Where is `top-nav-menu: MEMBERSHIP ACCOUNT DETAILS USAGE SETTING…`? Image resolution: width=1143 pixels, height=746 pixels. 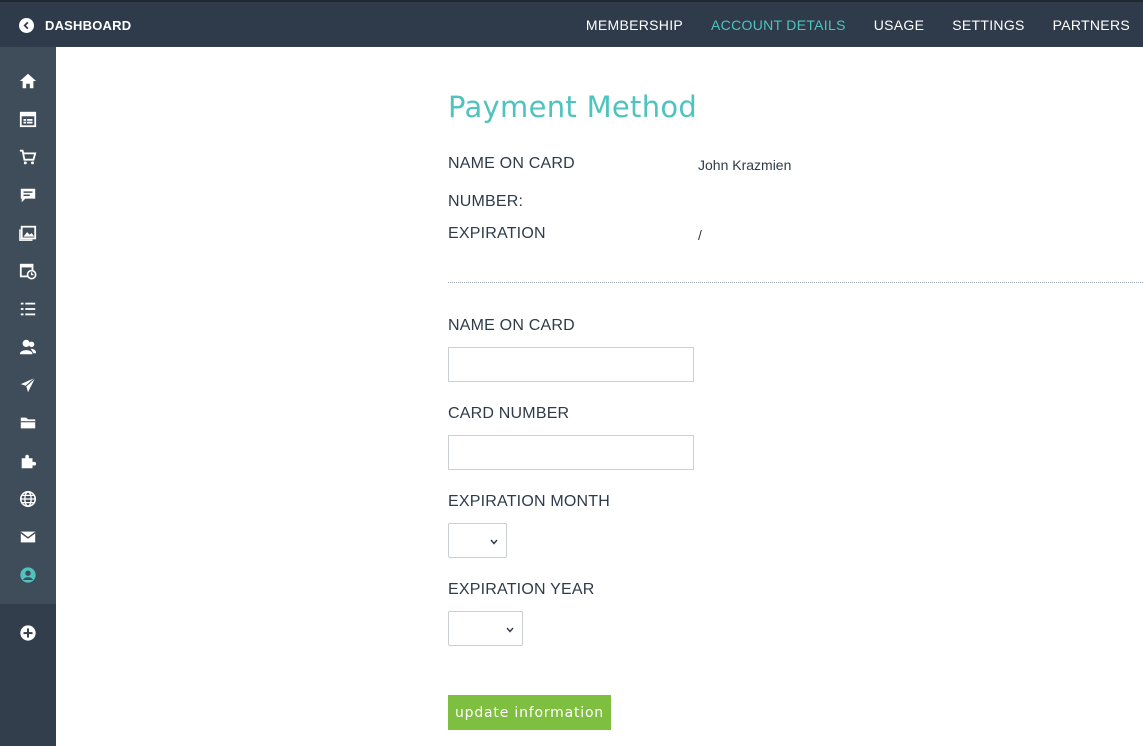 top-nav-menu: MEMBERSHIP ACCOUNT DETAILS USAGE SETTING… is located at coordinates (844, 24).